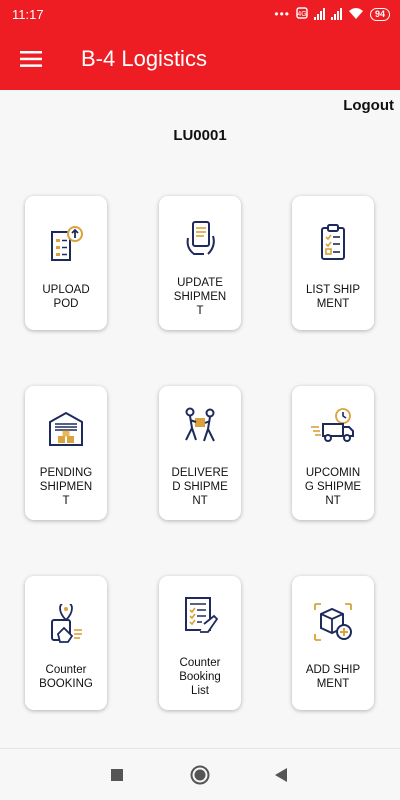 This screenshot has height=800, width=400. Describe the element at coordinates (200, 14) in the screenshot. I see `status-bar: 11:17 ••• 4G 94` at that location.